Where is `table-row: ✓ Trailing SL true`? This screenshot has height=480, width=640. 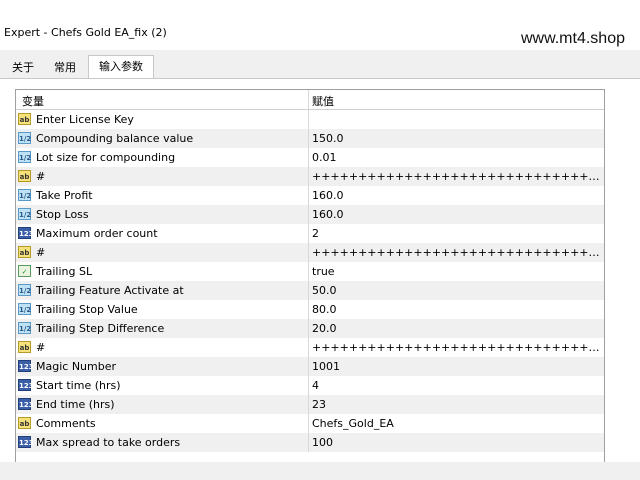
table-row: ✓ Trailing SL true is located at coordinates (310, 271).